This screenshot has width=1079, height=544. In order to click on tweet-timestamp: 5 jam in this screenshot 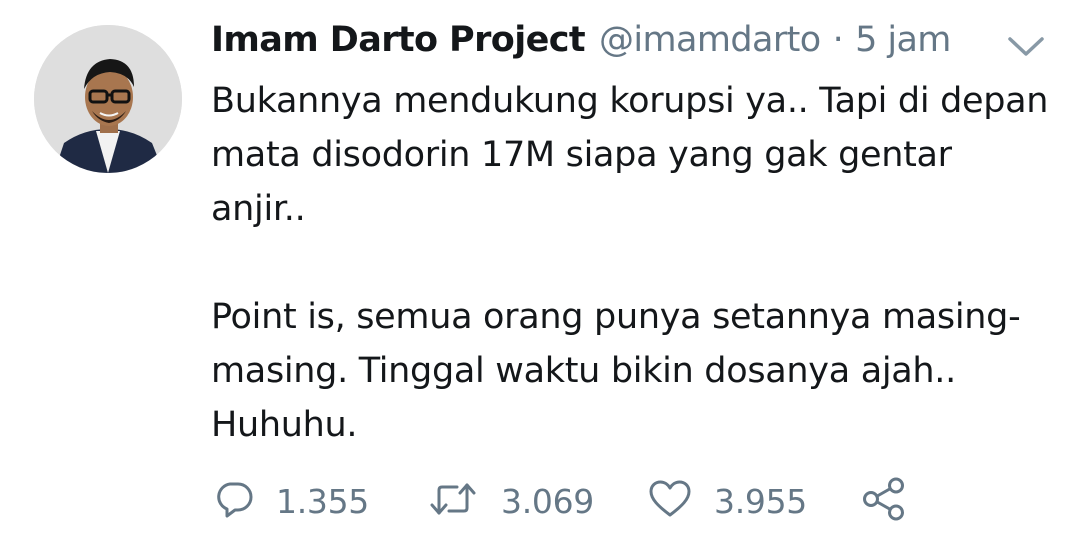, I will do `click(903, 40)`.